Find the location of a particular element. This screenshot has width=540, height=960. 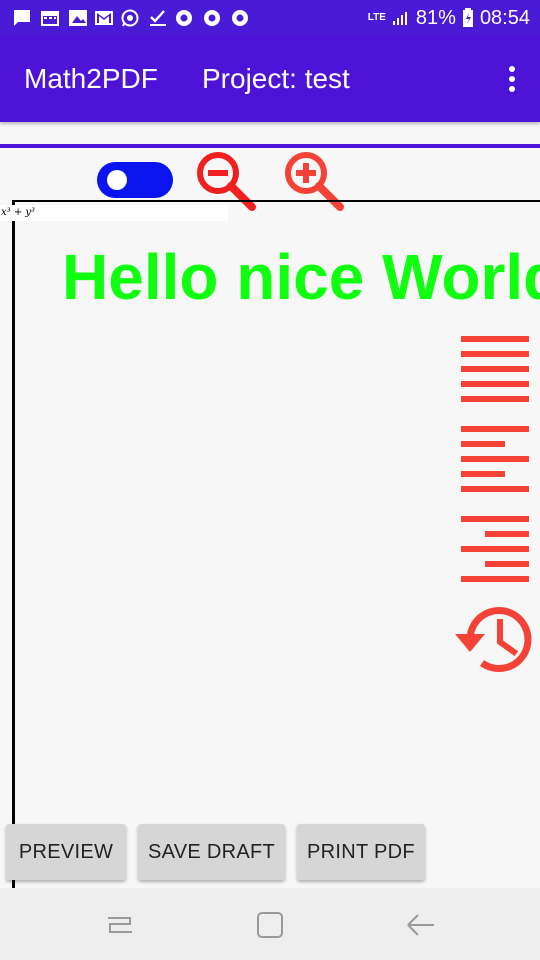

gmail-icon is located at coordinates (104, 18).